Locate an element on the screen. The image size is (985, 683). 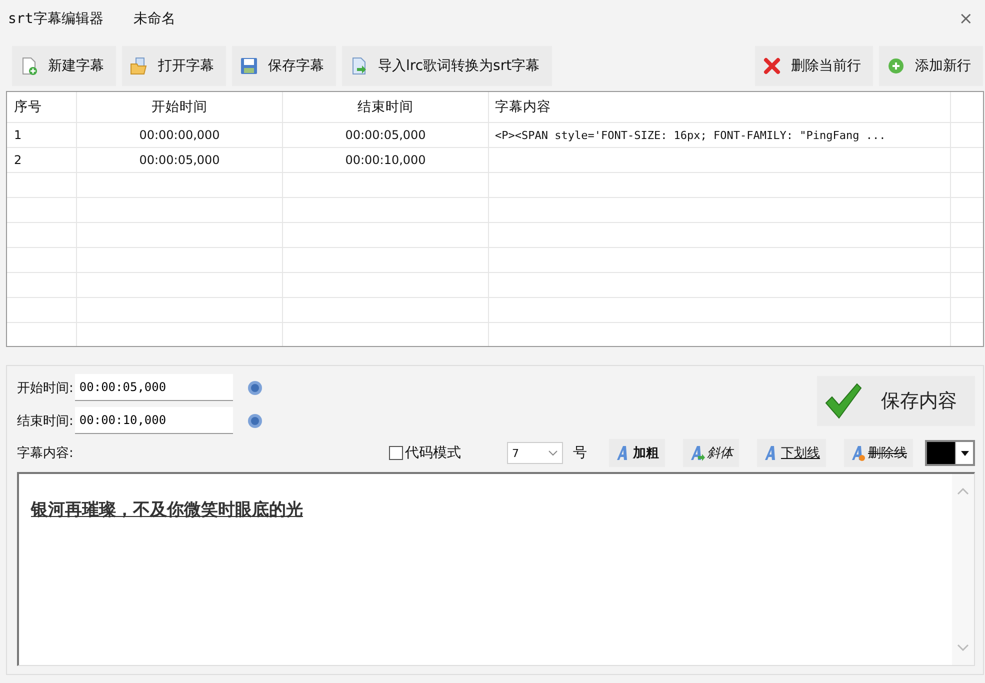
delete-row-button: 删除当前行 is located at coordinates (814, 66).